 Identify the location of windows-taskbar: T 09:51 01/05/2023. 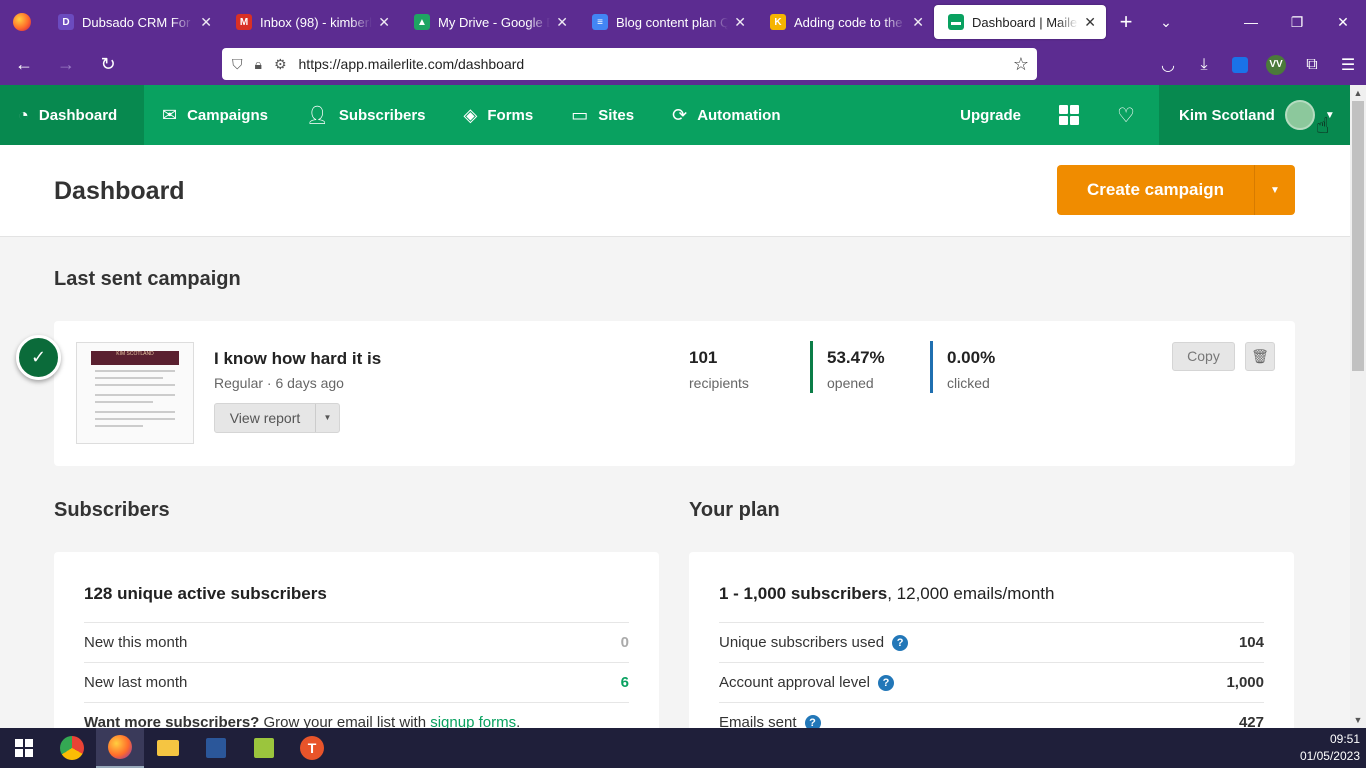
(683, 748).